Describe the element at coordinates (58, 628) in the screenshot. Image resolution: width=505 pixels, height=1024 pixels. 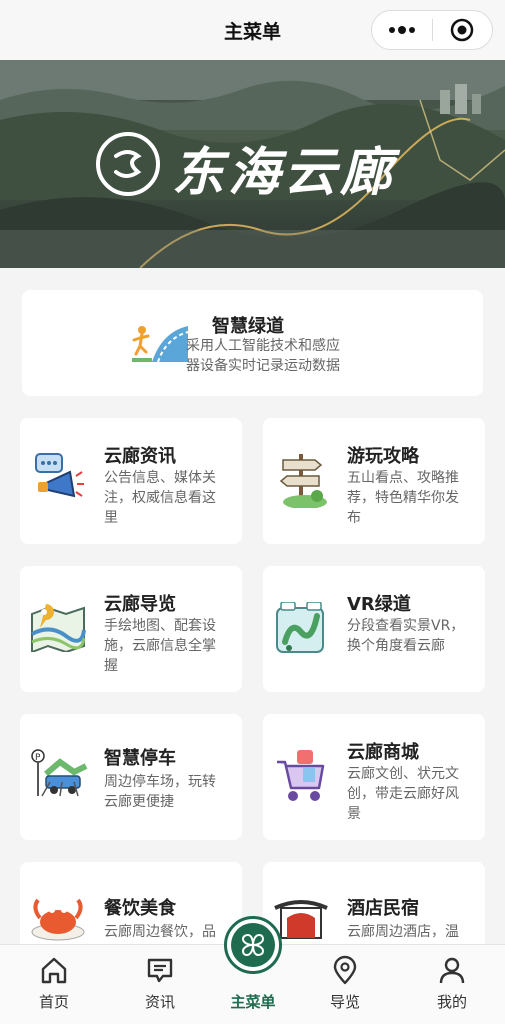
I see `folded-map-icon` at that location.